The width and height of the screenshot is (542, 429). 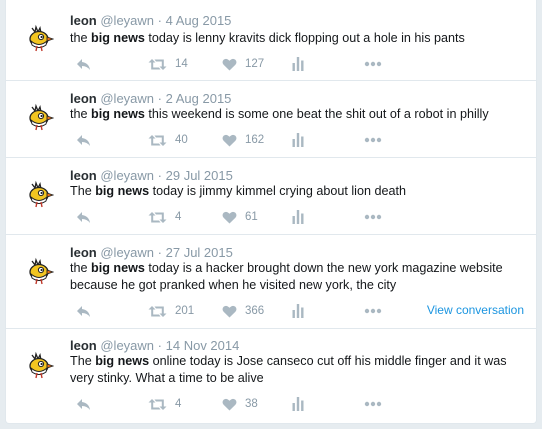 What do you see at coordinates (199, 252) in the screenshot?
I see `tweet-date: 27 Jul 2015` at bounding box center [199, 252].